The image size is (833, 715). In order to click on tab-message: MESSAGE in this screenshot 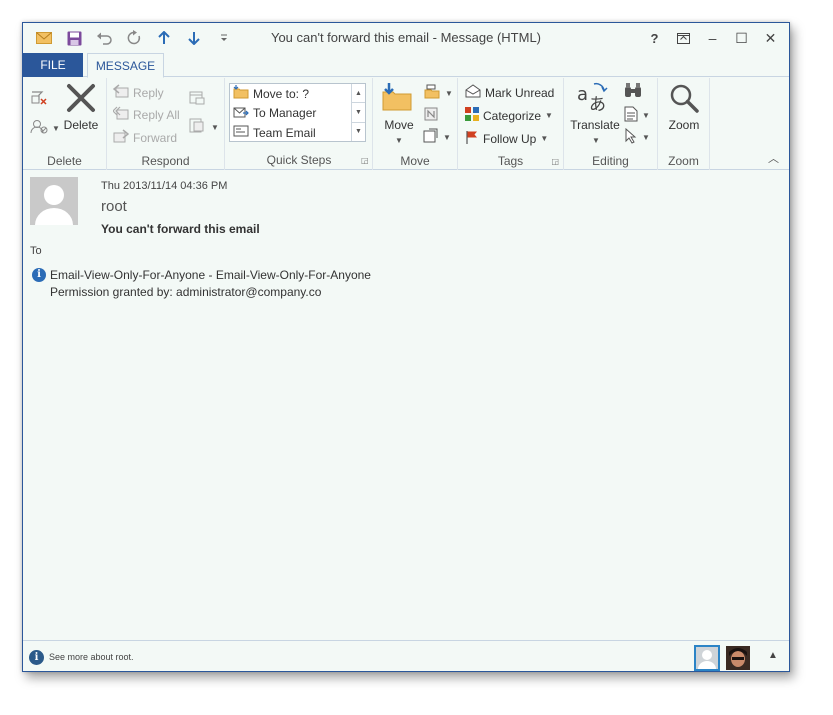, I will do `click(125, 65)`.